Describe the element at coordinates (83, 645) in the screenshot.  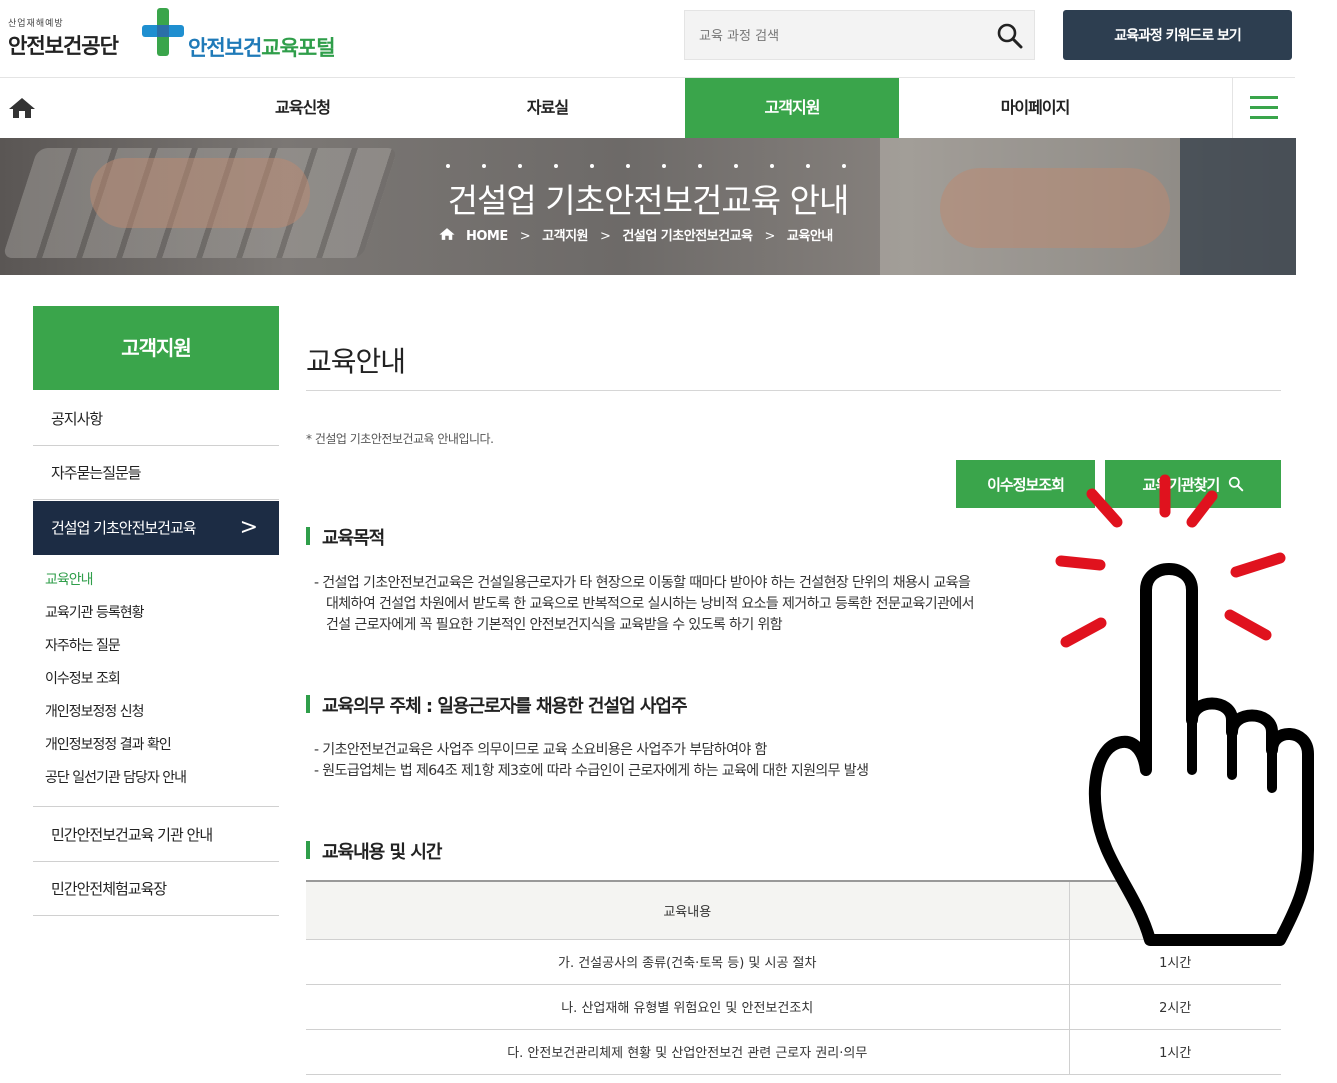
I see `sidebar-sub-faq: 자주하는 질문` at that location.